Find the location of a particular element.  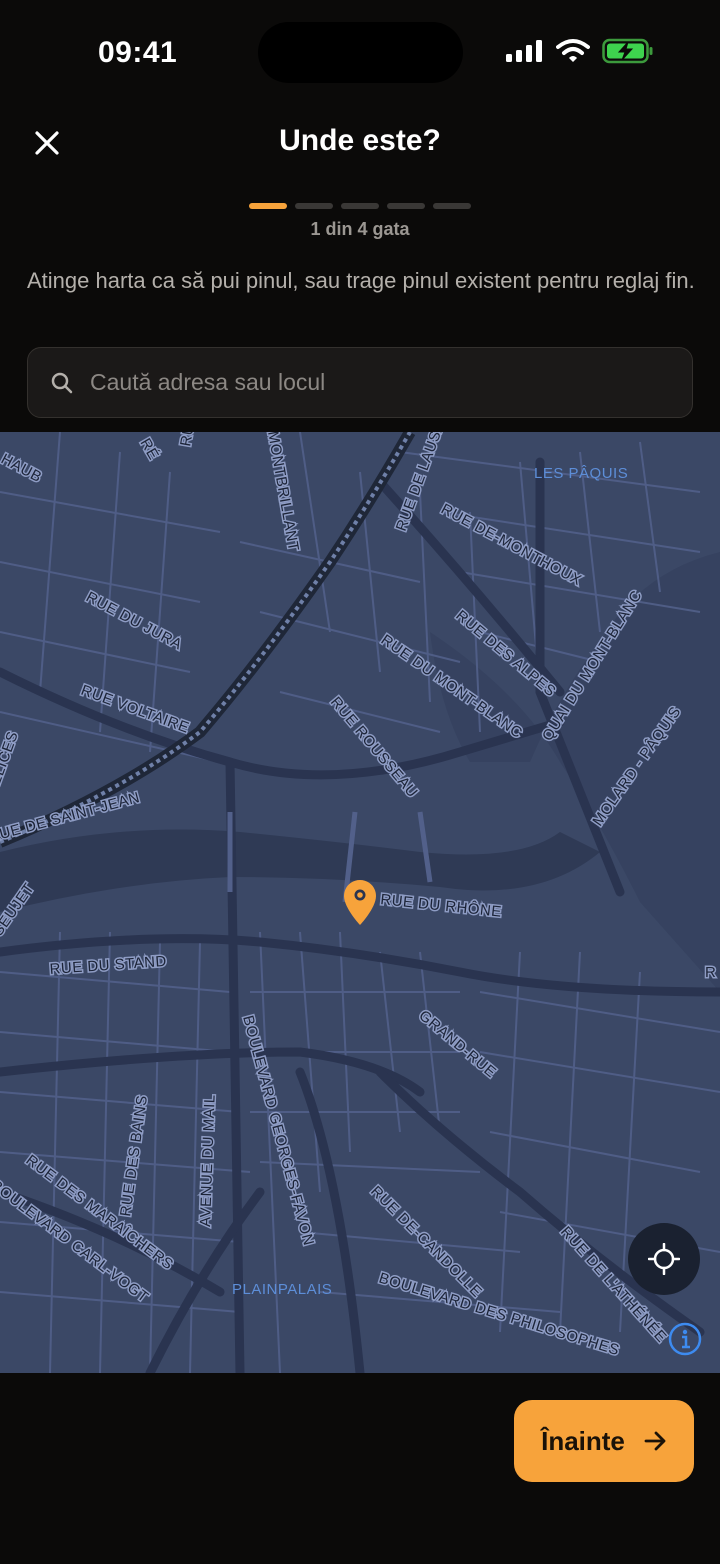

next-button: Înainte is located at coordinates (604, 1441).